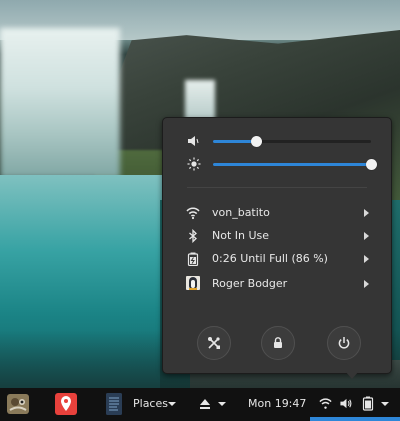 This screenshot has width=400, height=421. I want to click on power-button, so click(344, 343).